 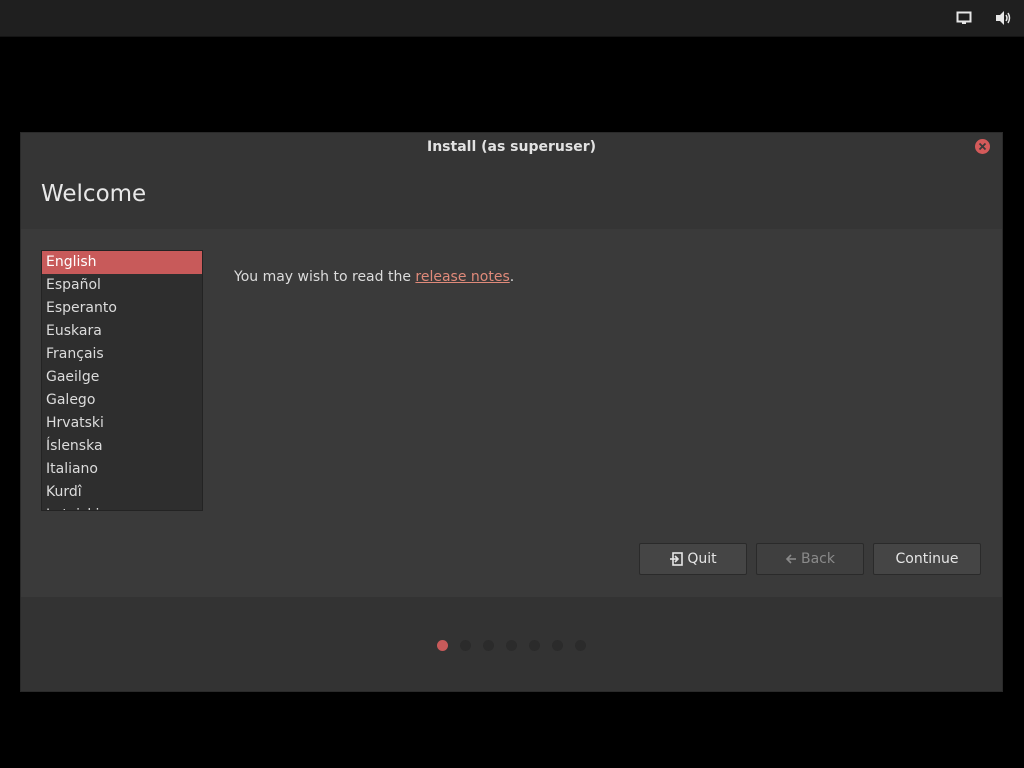 I want to click on continue-button: Continue, so click(x=927, y=559).